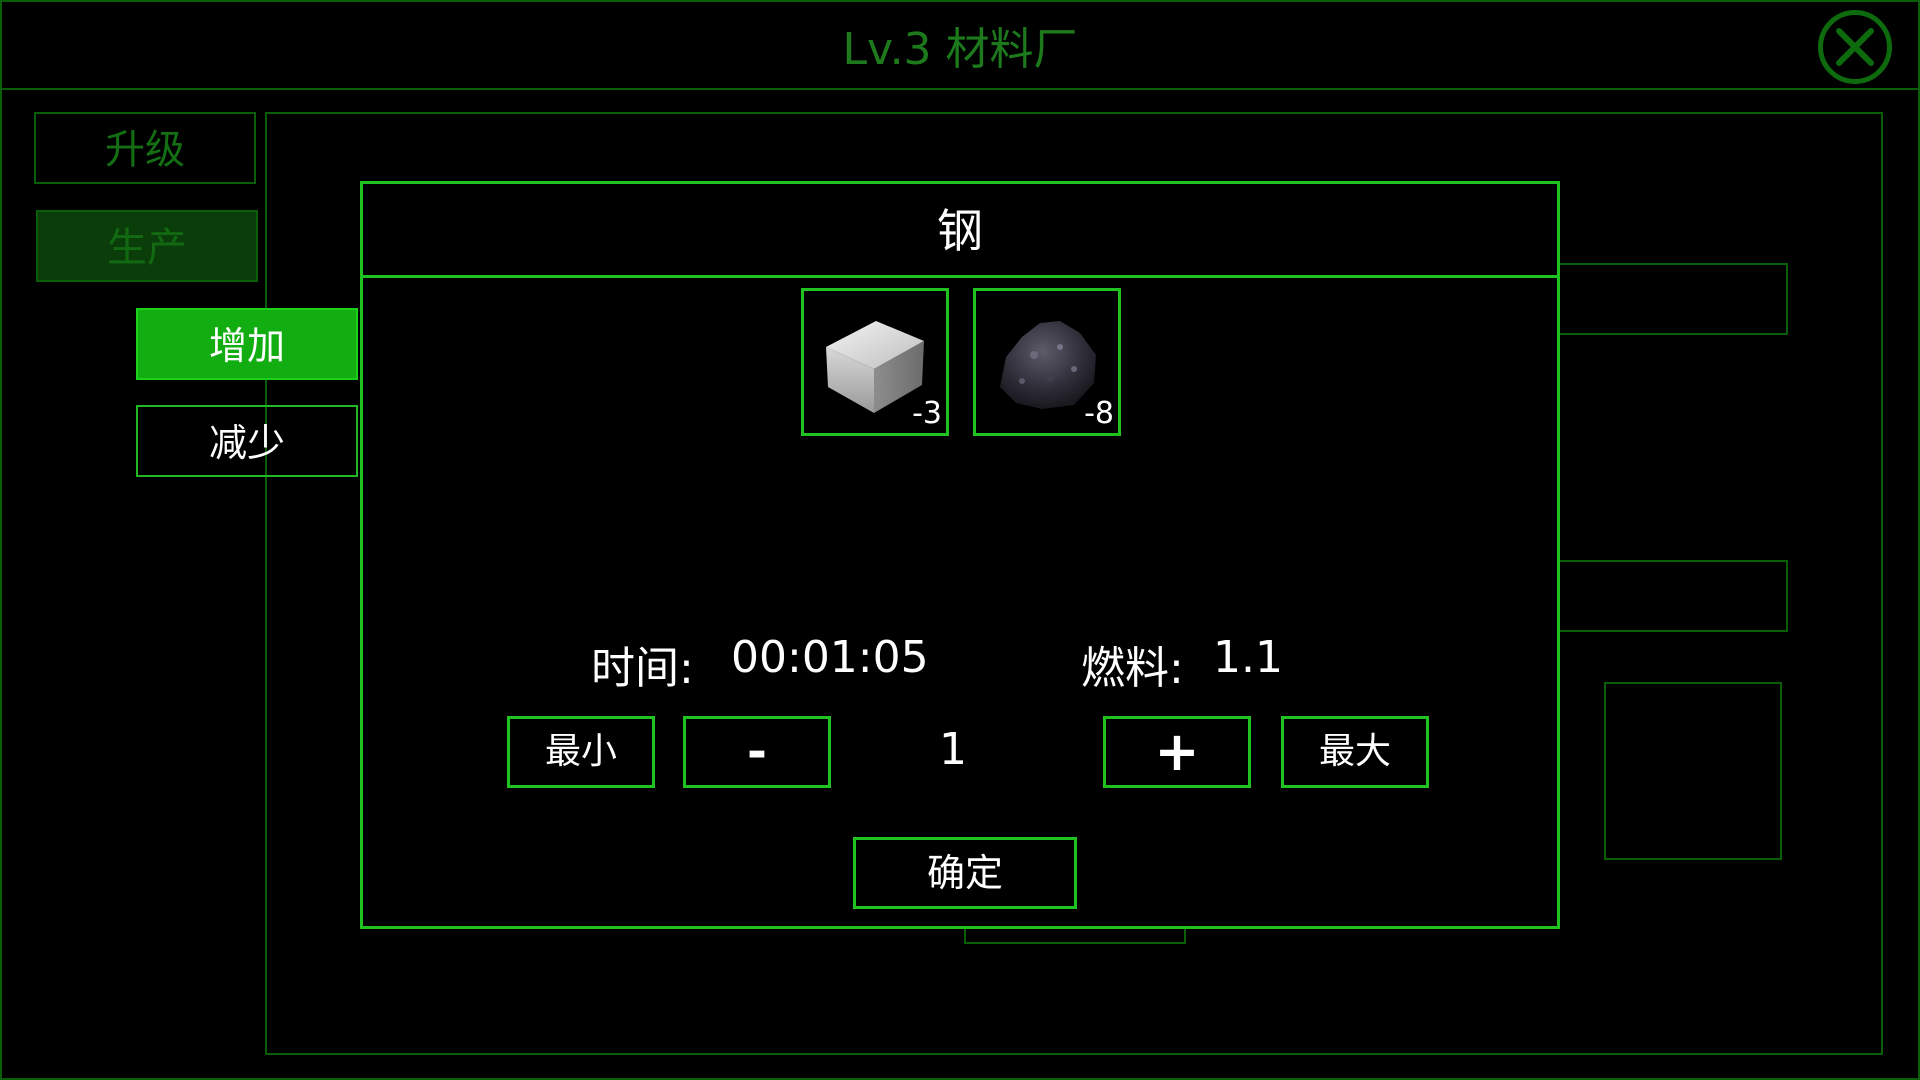 The width and height of the screenshot is (1920, 1080). What do you see at coordinates (145, 148) in the screenshot?
I see `upgrade-tab: 升级` at bounding box center [145, 148].